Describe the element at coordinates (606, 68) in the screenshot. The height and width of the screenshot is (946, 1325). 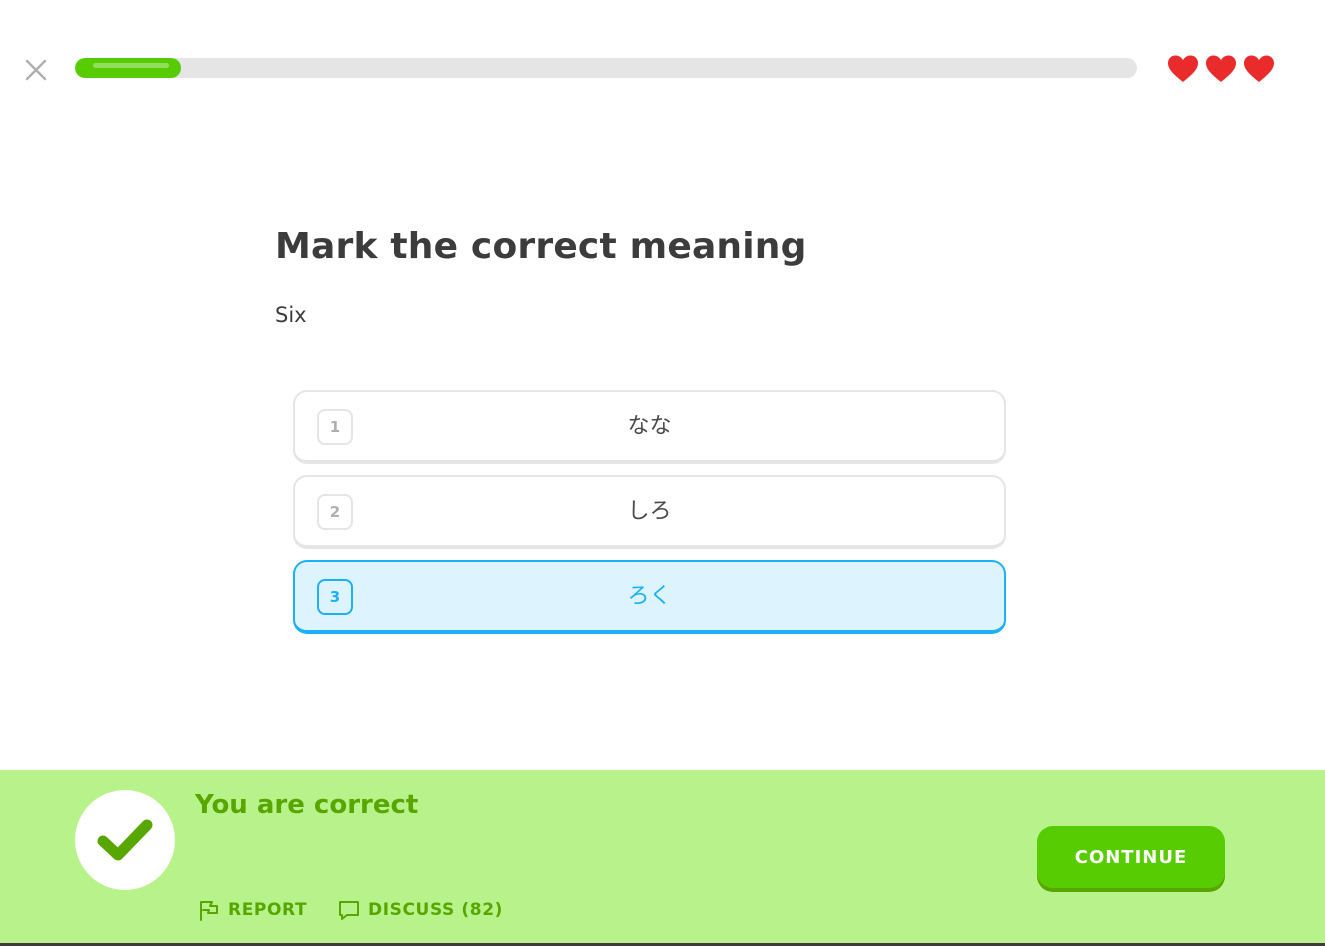
I see `progress-bar` at that location.